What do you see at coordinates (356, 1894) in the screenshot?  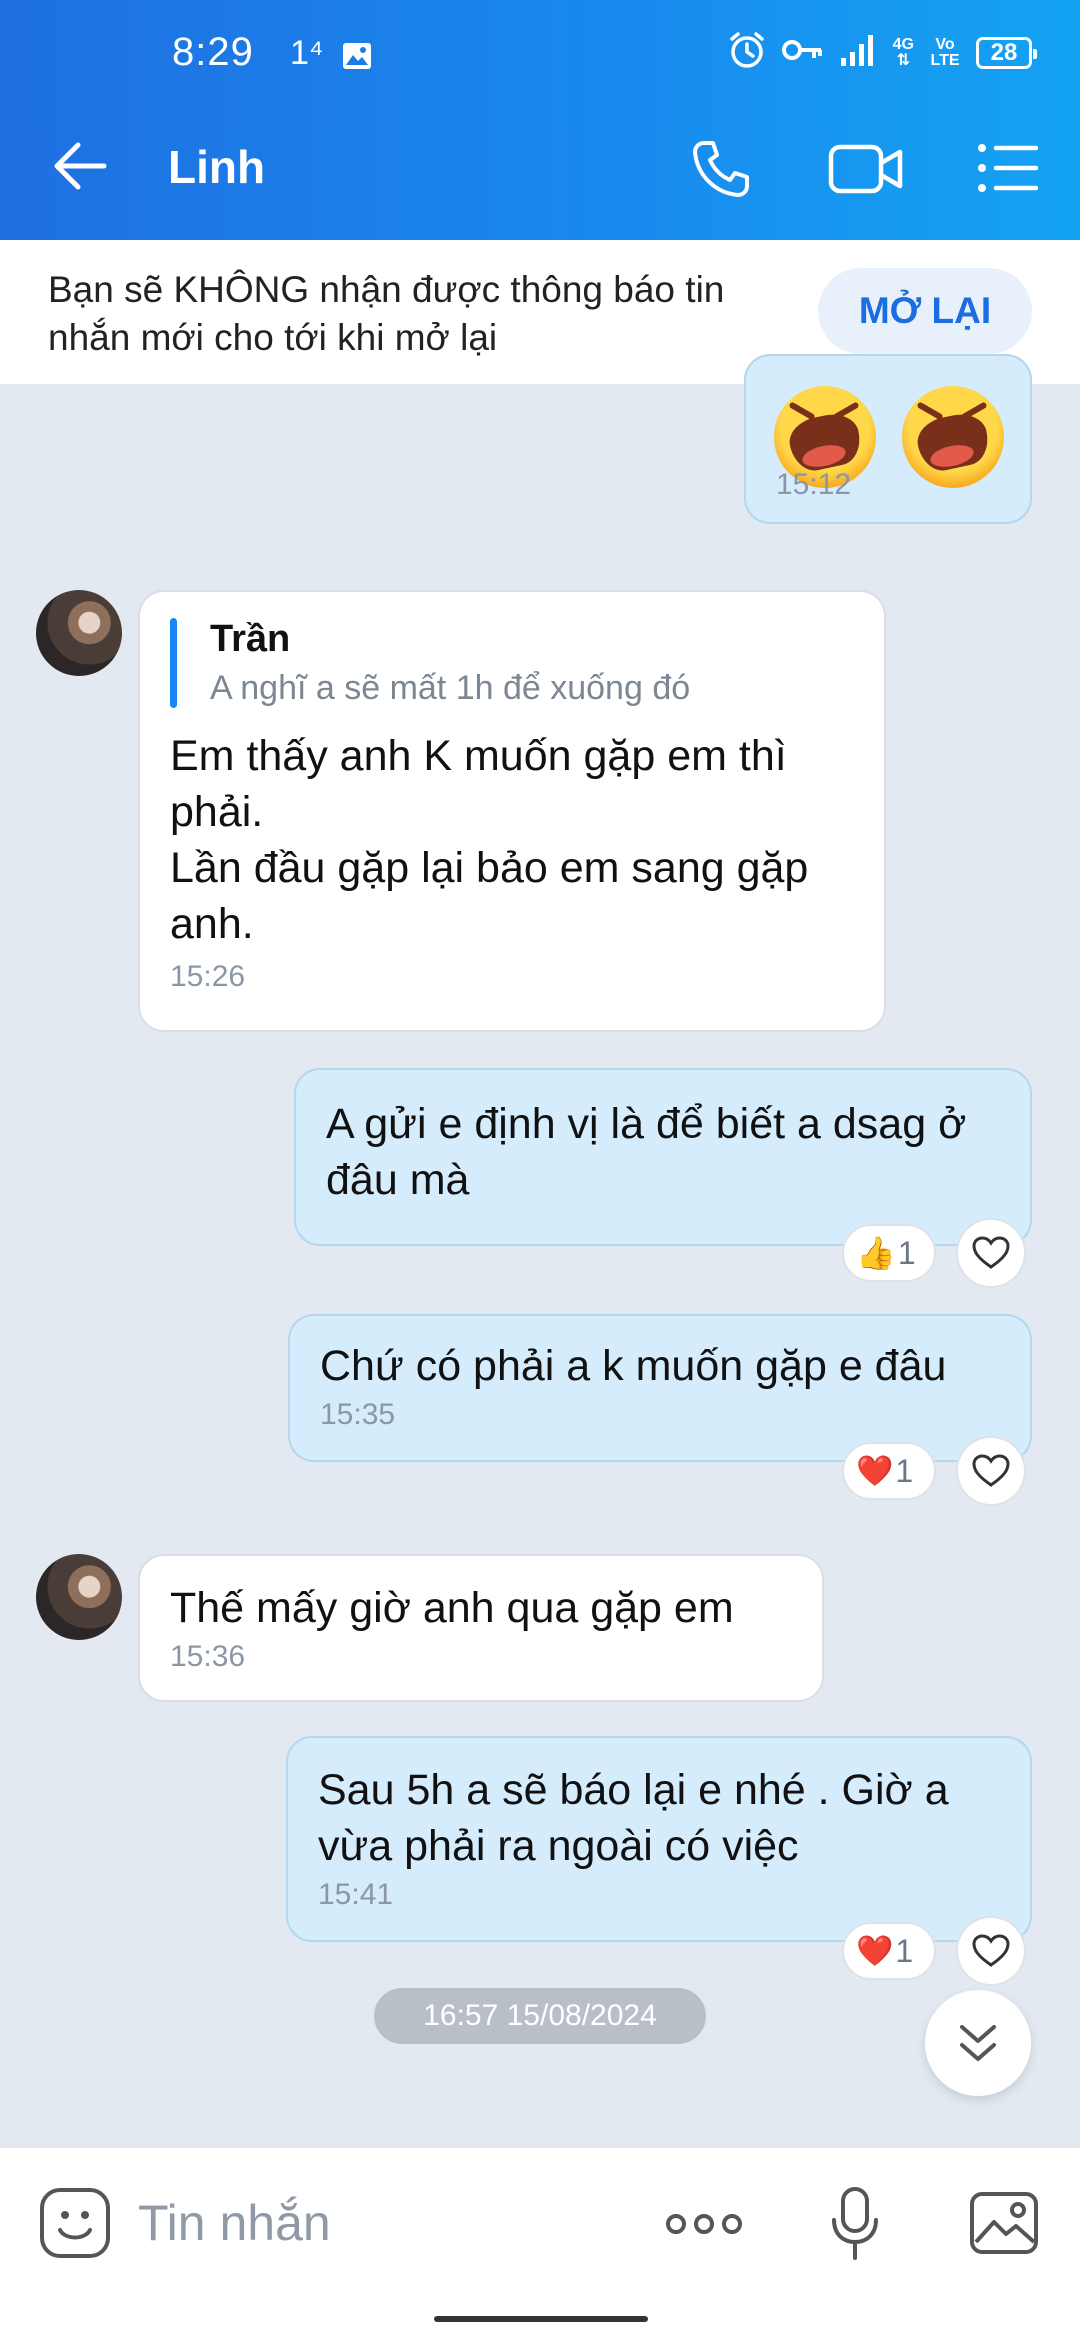 I see `message-time: 15:41` at bounding box center [356, 1894].